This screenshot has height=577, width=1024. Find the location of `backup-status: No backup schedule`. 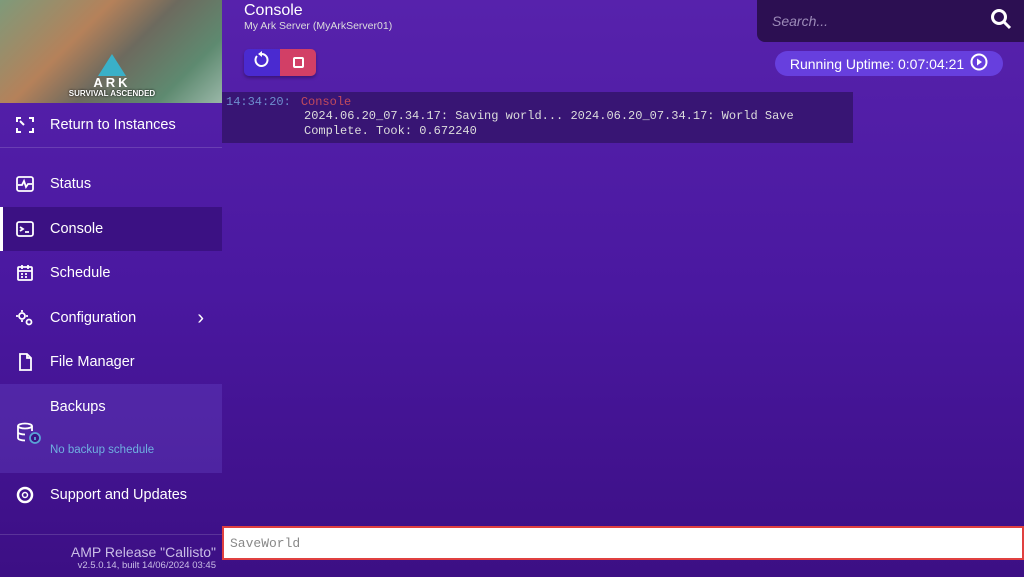

backup-status: No backup schedule is located at coordinates (102, 450).